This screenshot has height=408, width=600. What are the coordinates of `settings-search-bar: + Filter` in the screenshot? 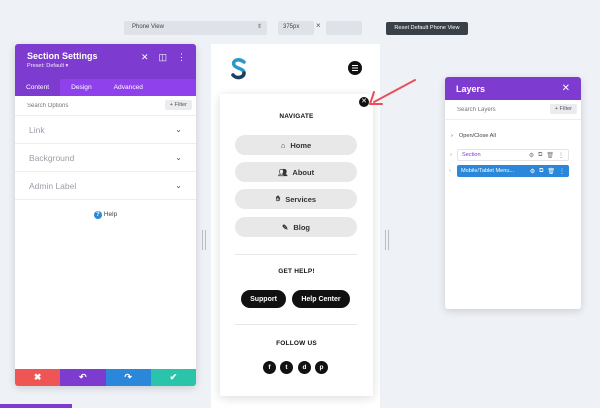 It's located at (105, 106).